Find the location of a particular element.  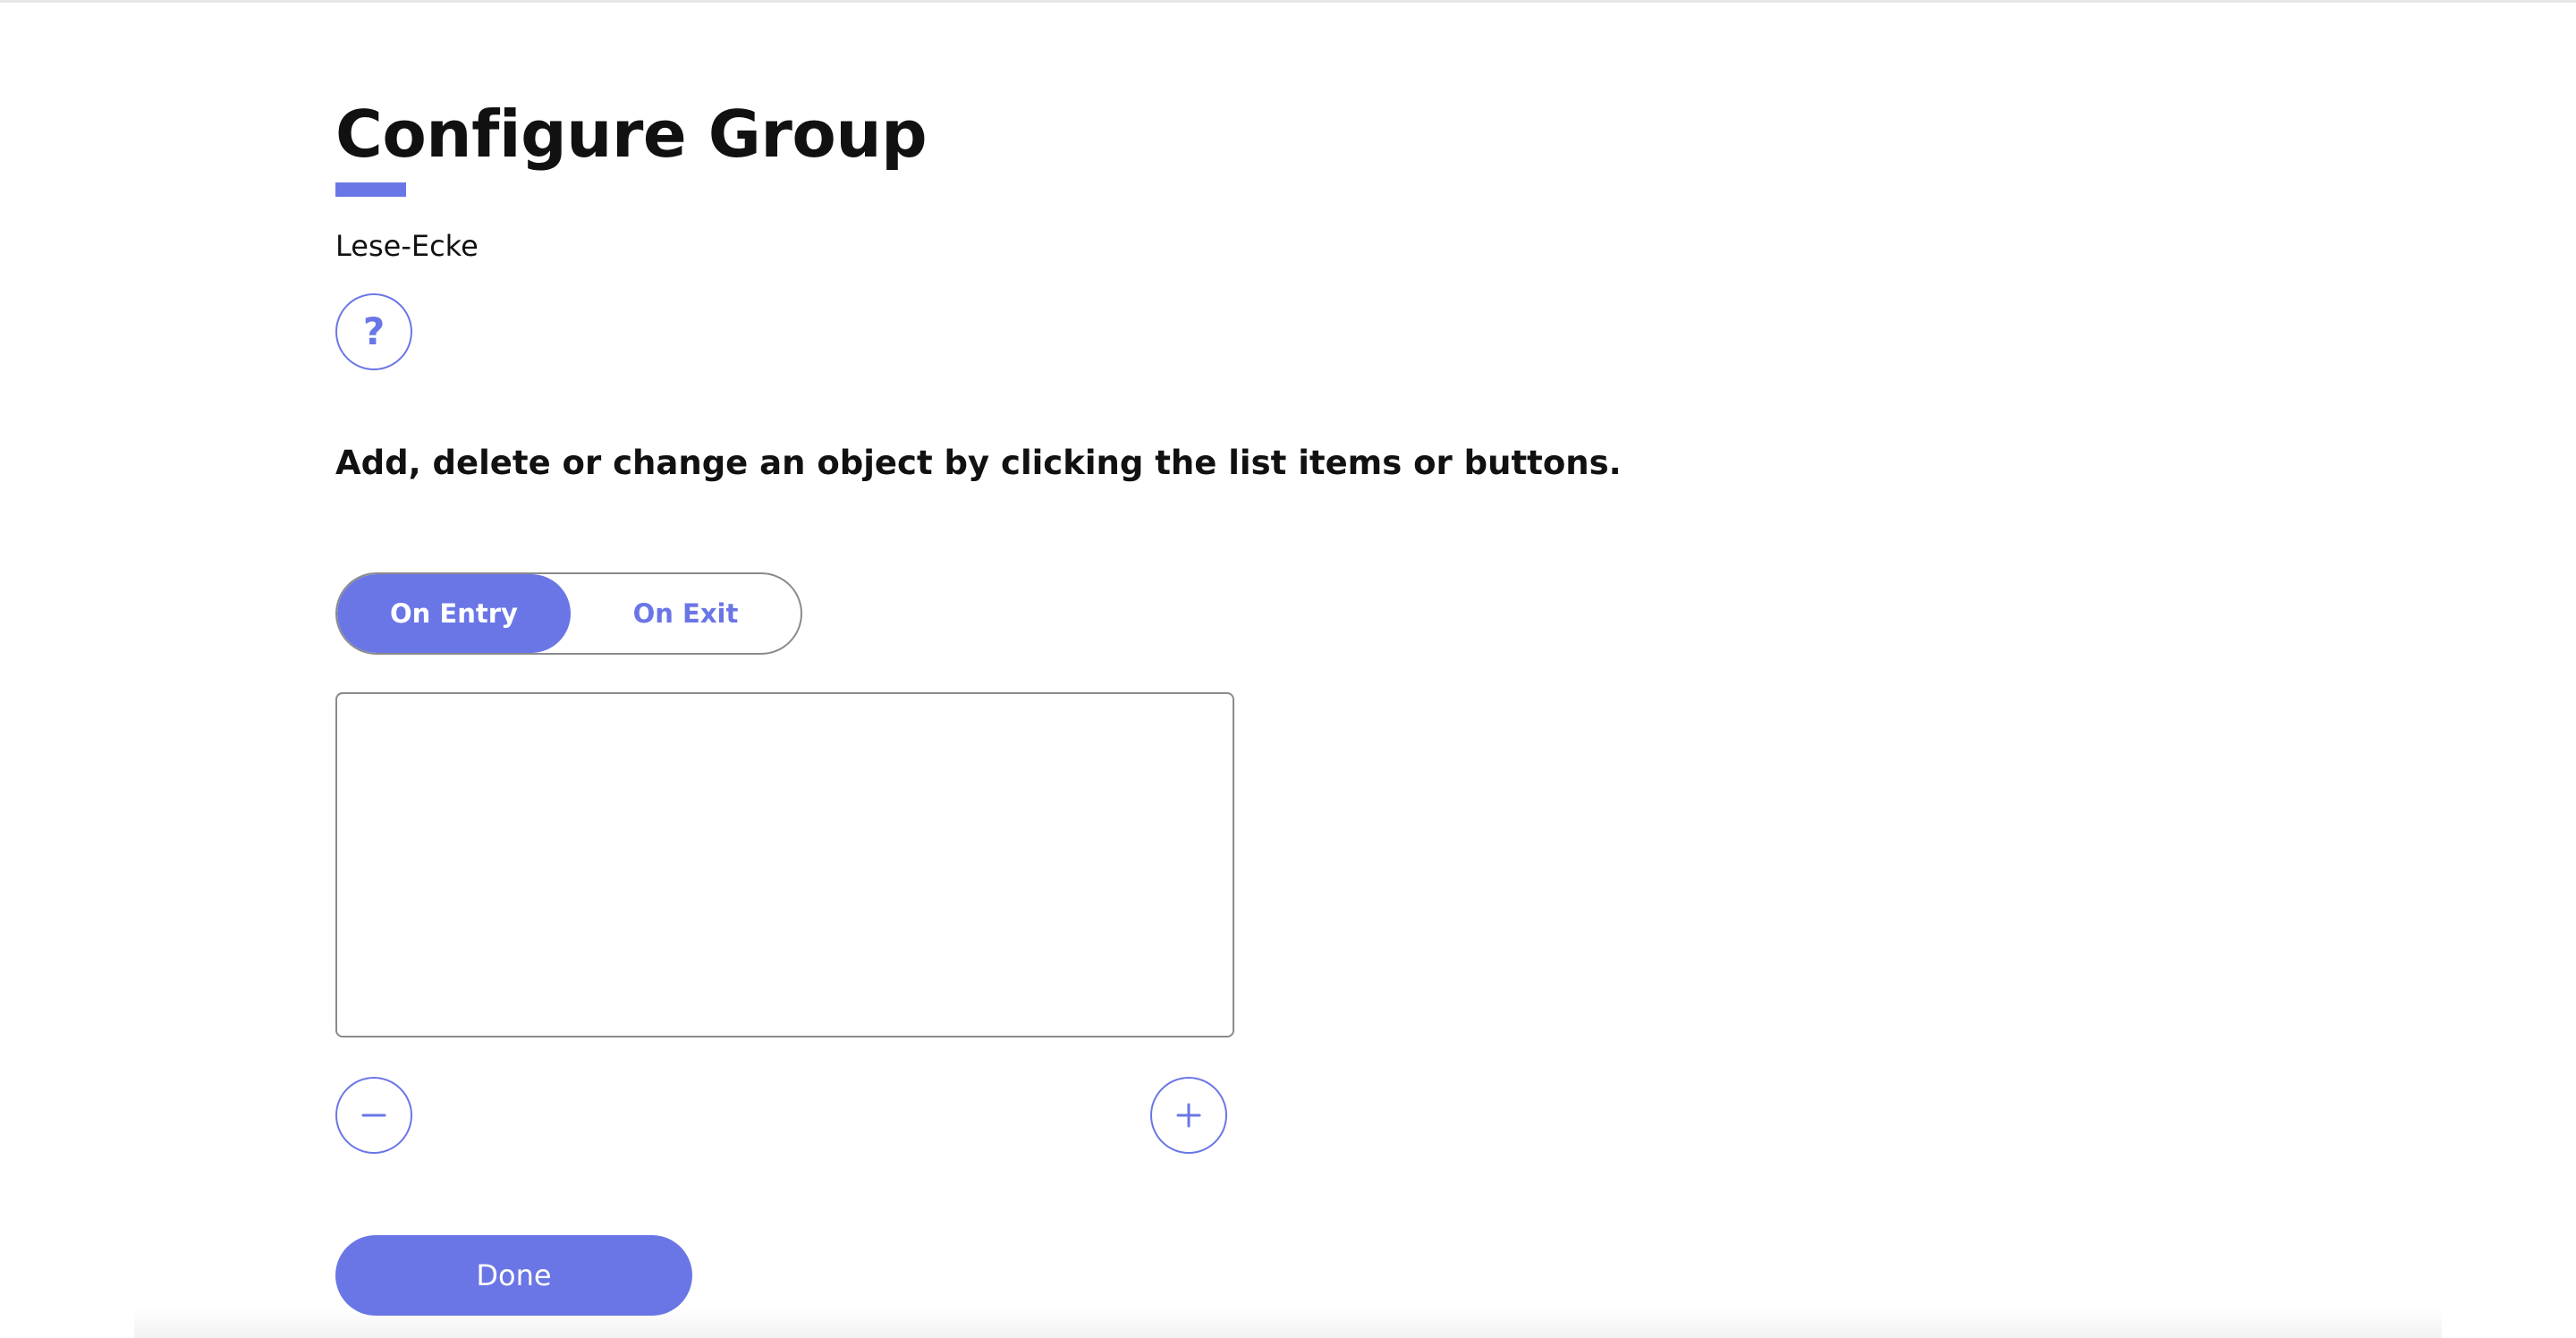

group-name: Lese-Ecke is located at coordinates (407, 246).